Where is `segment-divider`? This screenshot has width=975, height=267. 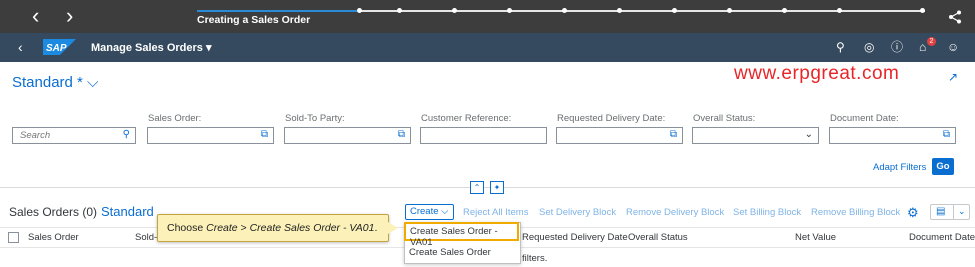 segment-divider is located at coordinates (953, 212).